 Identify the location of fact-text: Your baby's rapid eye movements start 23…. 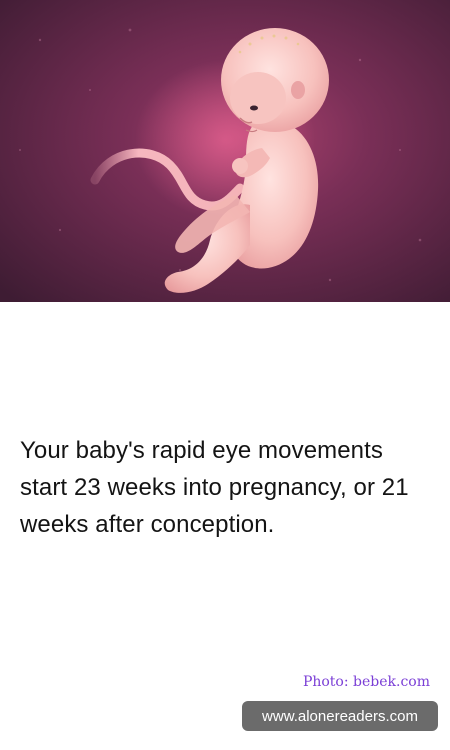
(214, 487).